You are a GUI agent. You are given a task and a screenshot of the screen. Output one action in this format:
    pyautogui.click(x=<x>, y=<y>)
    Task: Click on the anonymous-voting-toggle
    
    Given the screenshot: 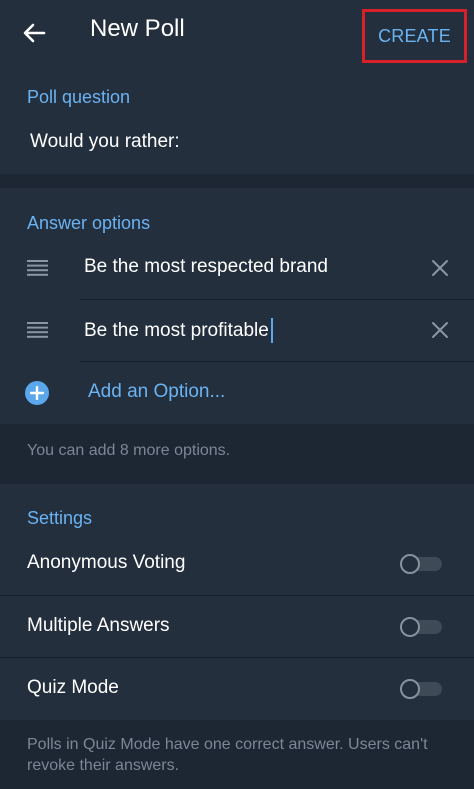 What is the action you would take?
    pyautogui.click(x=421, y=564)
    